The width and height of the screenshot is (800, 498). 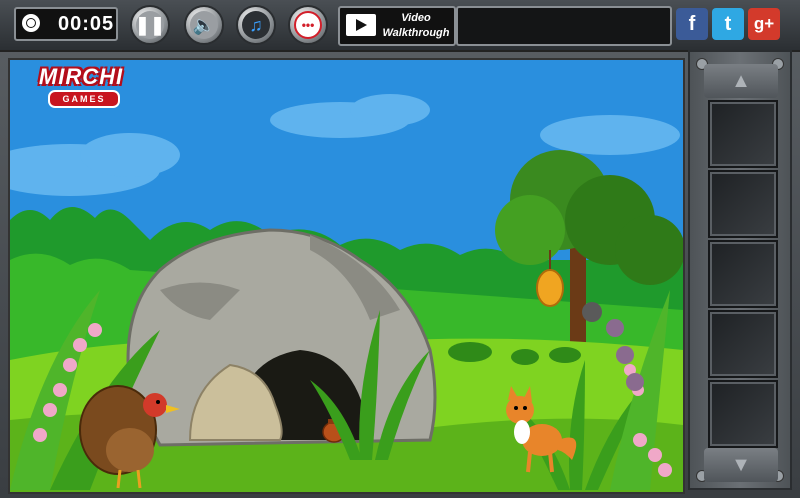 I want to click on chat-button: •••, so click(x=308, y=25).